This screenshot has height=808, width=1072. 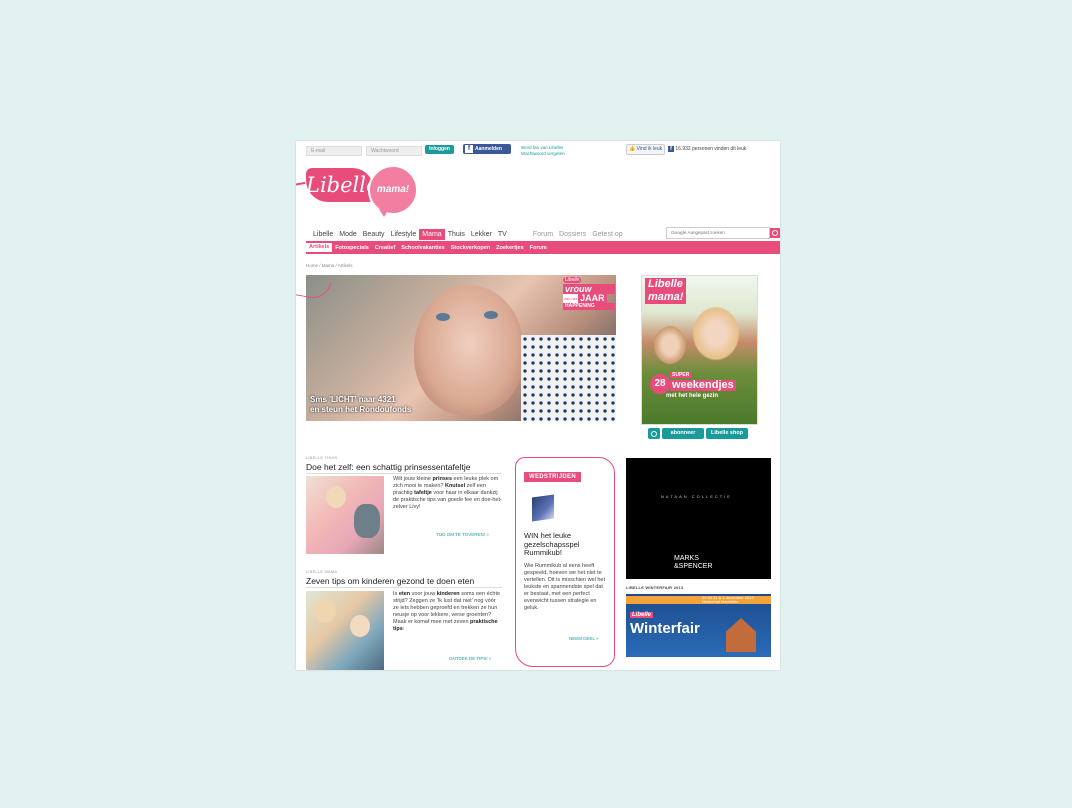 I want to click on subnav-item-creatief: Creatief, so click(x=385, y=248).